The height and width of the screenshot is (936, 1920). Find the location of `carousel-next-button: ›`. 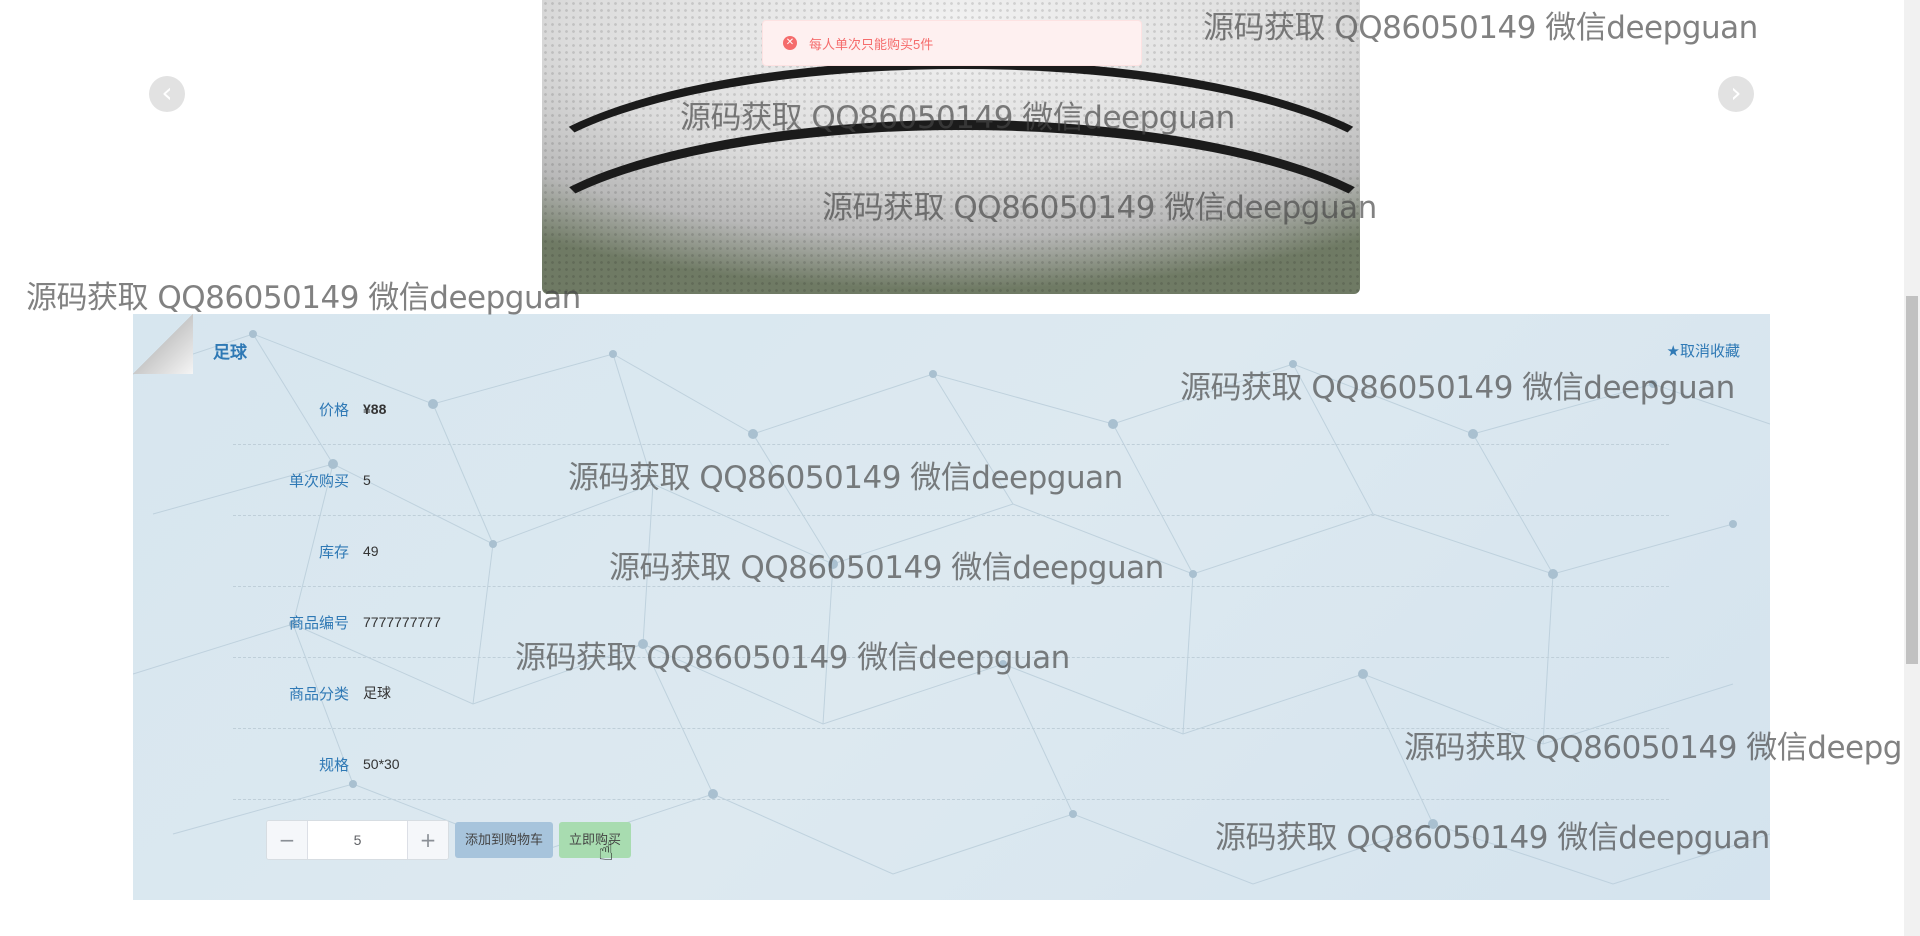

carousel-next-button: › is located at coordinates (1736, 94).